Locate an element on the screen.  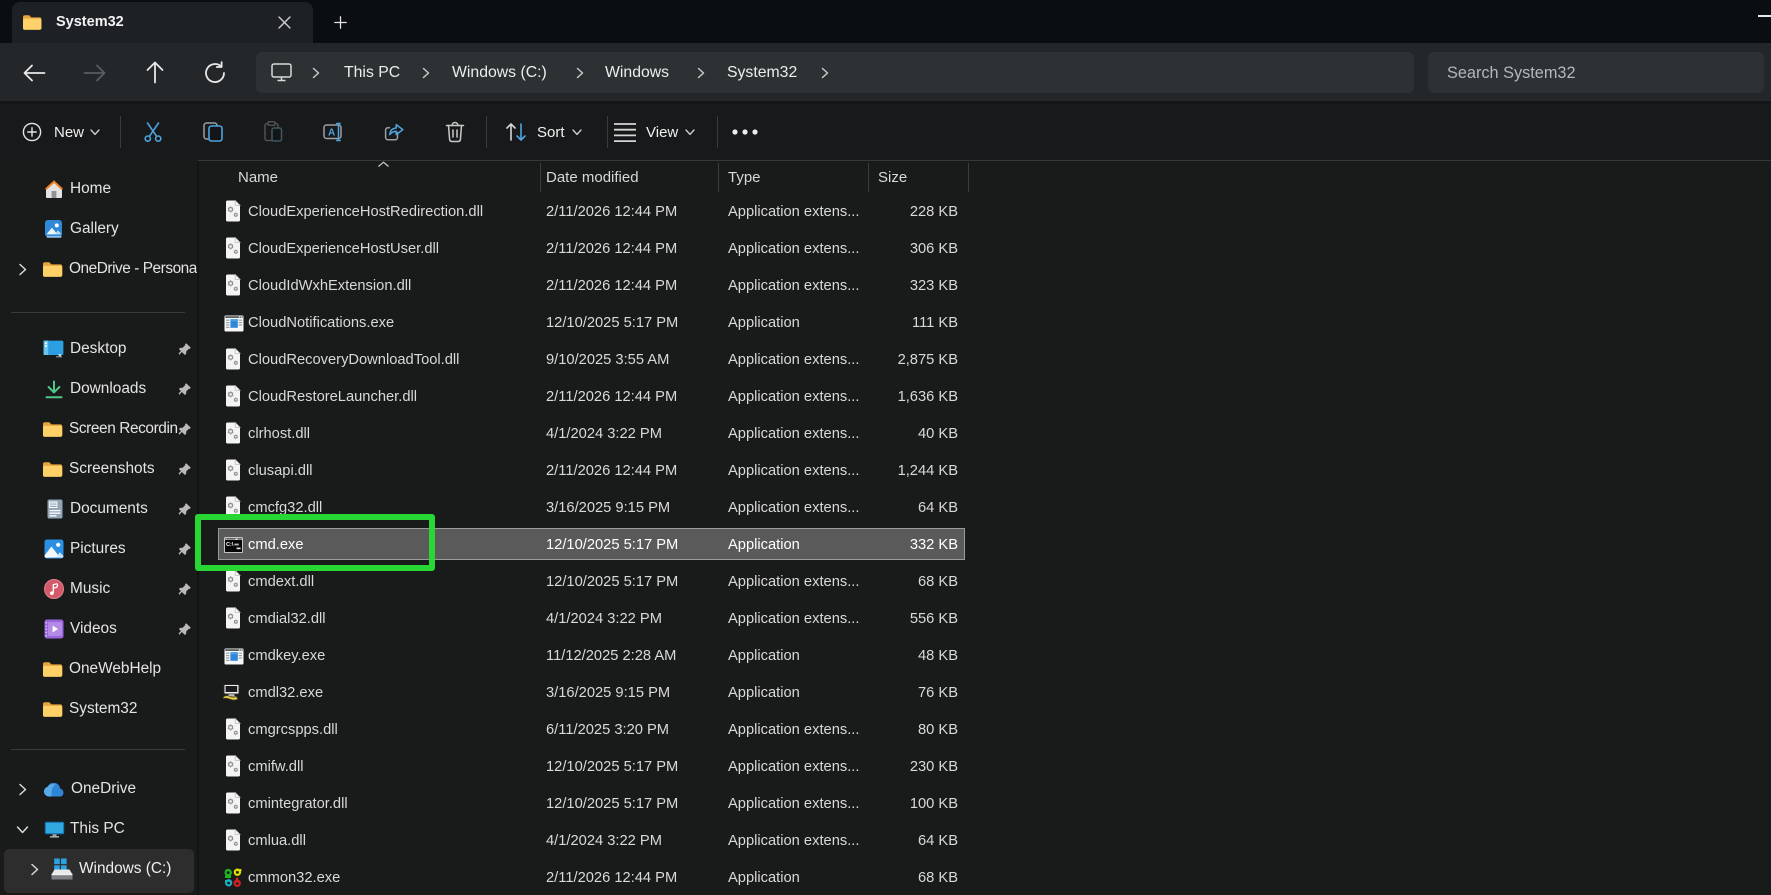
svg-text: A is located at coordinates (331, 133).